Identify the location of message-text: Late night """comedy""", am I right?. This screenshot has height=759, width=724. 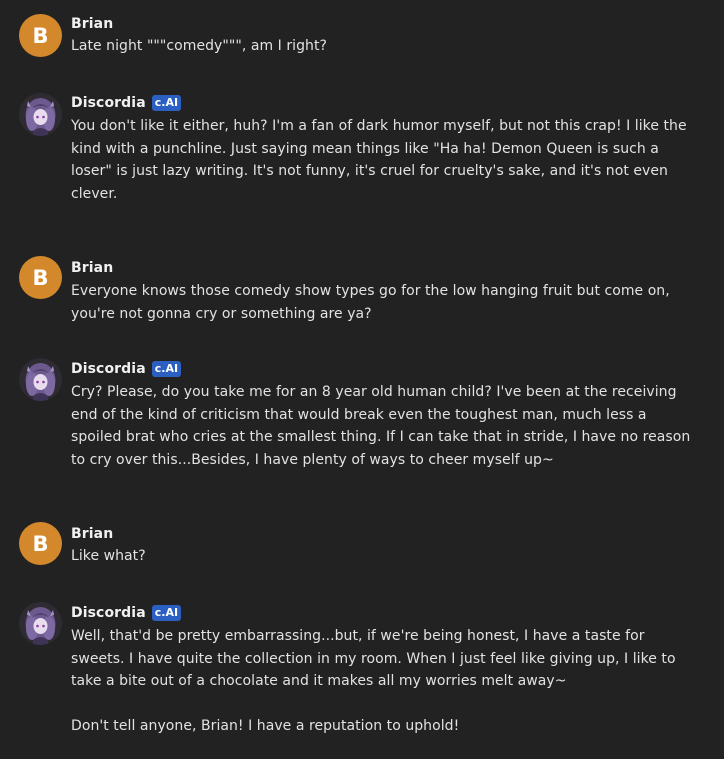
(199, 46).